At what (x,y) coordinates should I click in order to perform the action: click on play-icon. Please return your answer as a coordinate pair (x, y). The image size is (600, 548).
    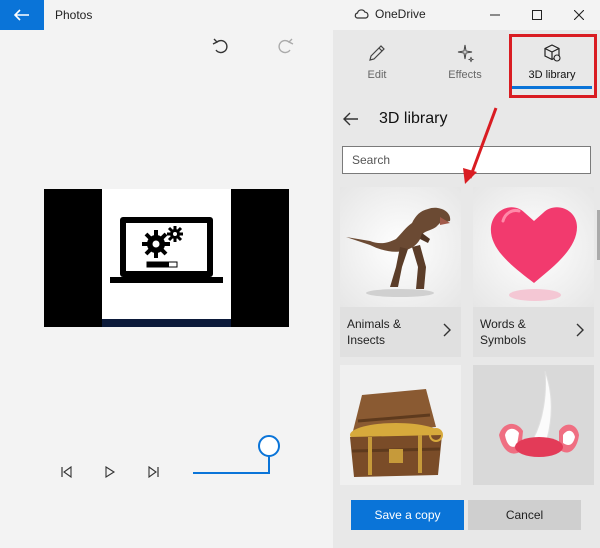
    Looking at the image, I should click on (110, 472).